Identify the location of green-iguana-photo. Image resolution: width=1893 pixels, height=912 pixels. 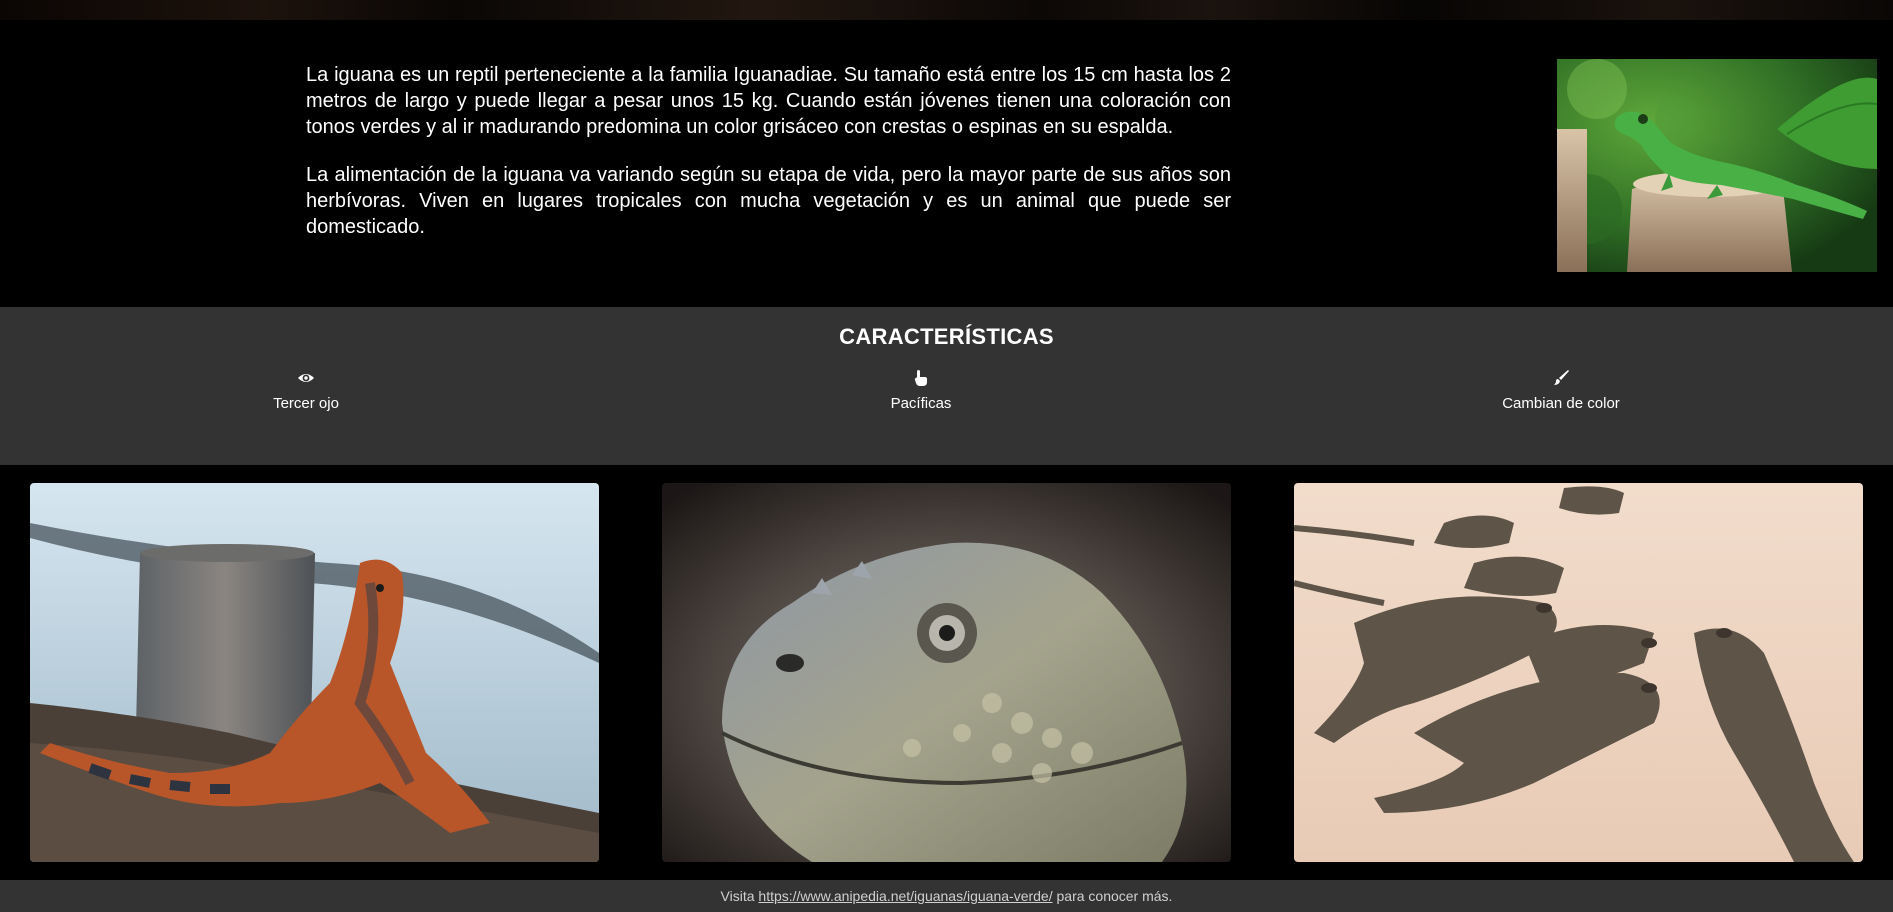
(1717, 165).